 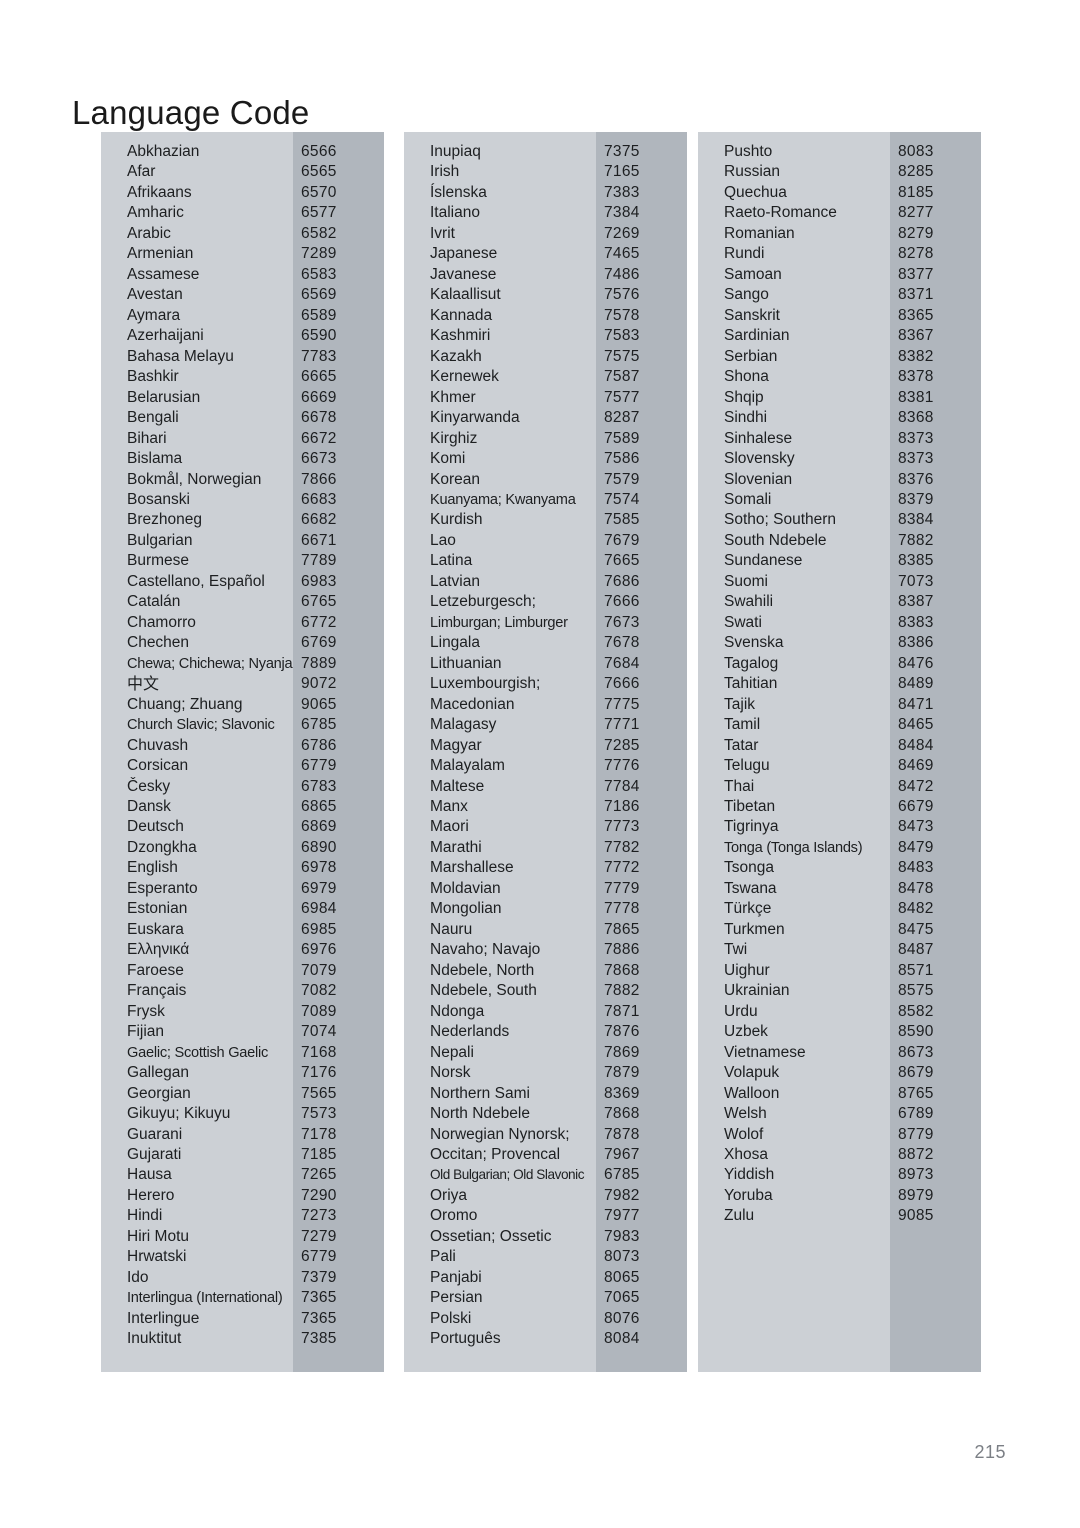 What do you see at coordinates (916, 684) in the screenshot?
I see `language-code: 8489` at bounding box center [916, 684].